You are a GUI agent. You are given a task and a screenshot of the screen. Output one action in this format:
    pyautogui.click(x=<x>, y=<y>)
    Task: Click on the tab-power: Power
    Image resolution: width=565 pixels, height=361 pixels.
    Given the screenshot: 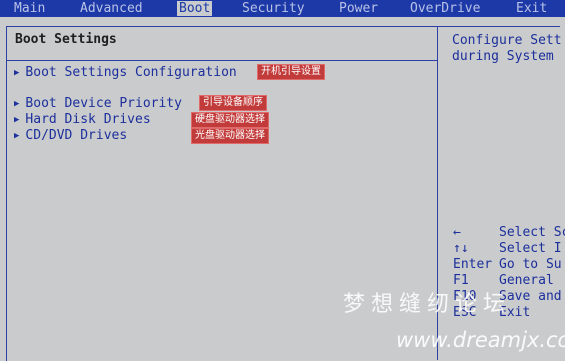 What is the action you would take?
    pyautogui.click(x=358, y=8)
    